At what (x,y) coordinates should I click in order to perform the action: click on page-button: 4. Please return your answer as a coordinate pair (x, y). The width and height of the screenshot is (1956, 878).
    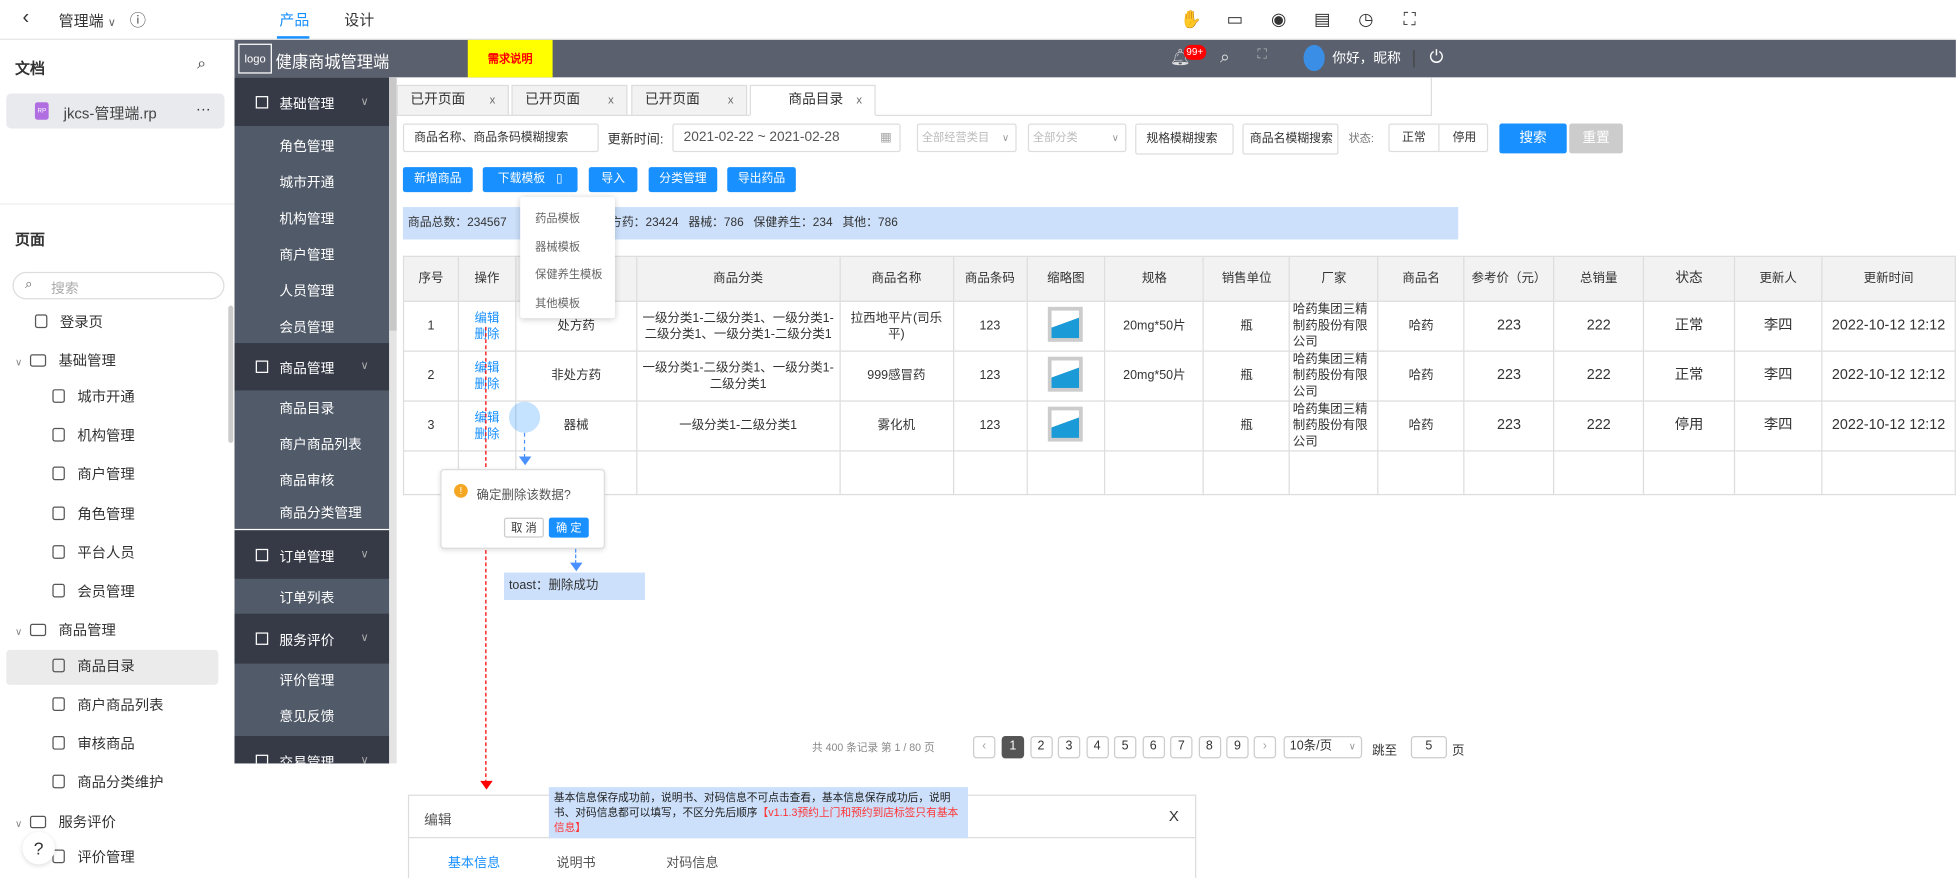
    Looking at the image, I should click on (1097, 747).